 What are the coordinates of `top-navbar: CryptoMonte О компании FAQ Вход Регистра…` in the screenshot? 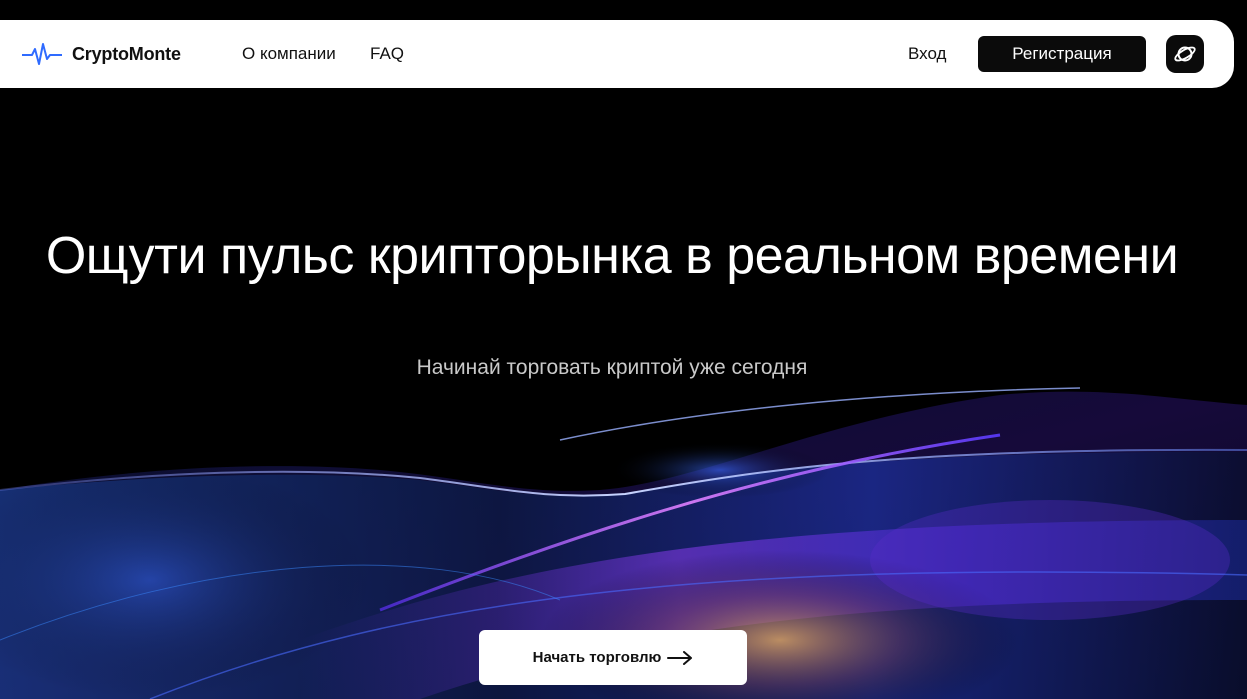 It's located at (617, 54).